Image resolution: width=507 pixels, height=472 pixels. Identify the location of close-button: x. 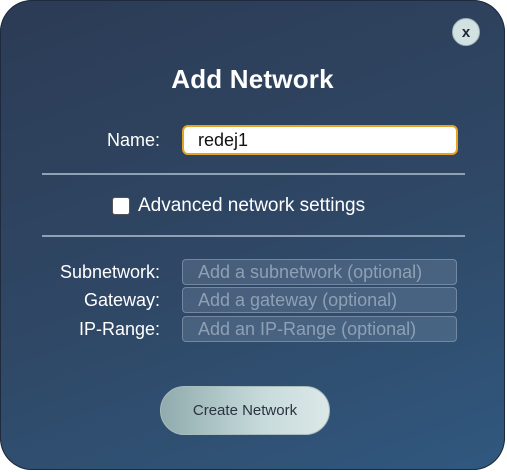
(466, 32).